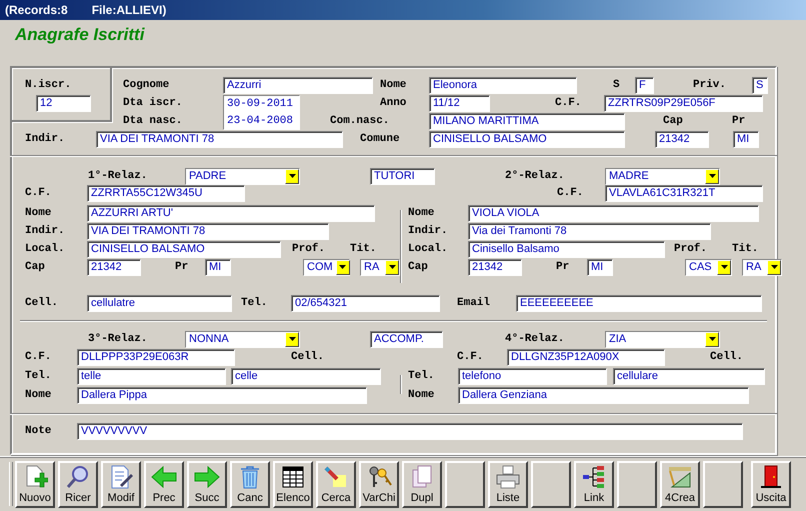 The height and width of the screenshot is (511, 806). What do you see at coordinates (48, 85) in the screenshot?
I see `field-label: N.iscr.` at bounding box center [48, 85].